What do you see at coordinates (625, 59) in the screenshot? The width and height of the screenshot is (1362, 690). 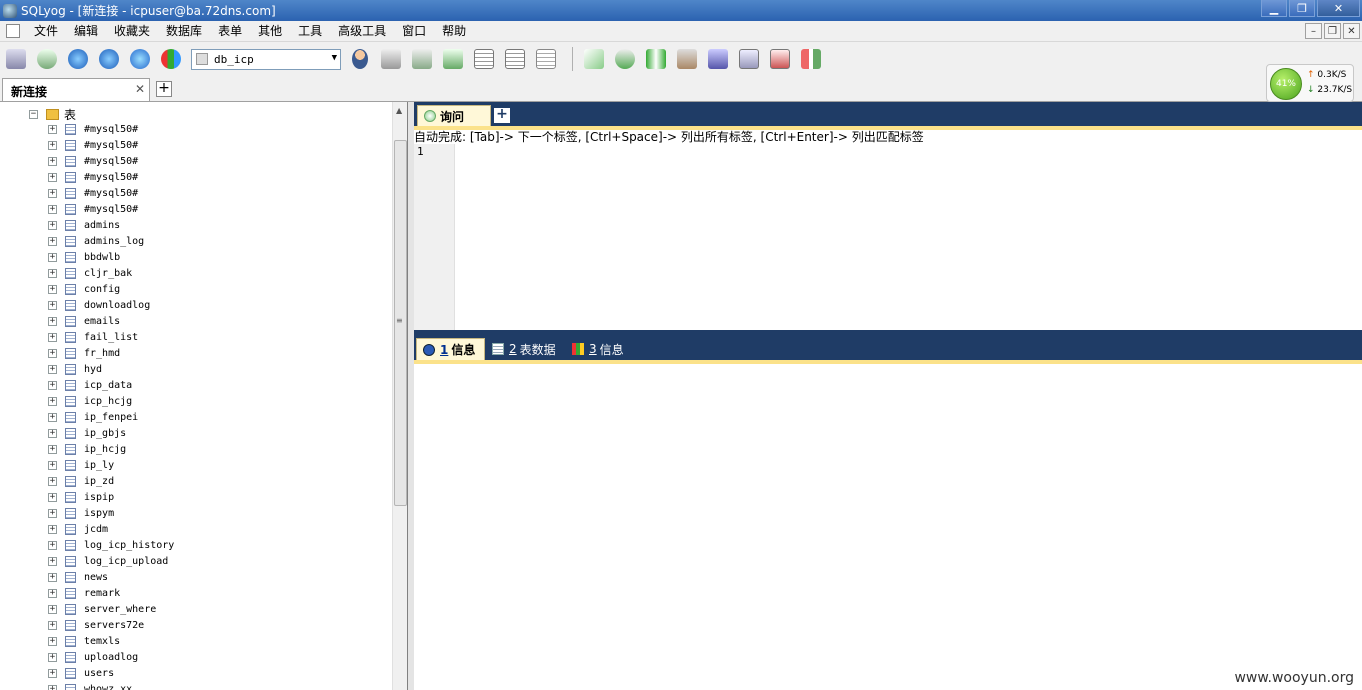 I see `schema-sync-icon` at bounding box center [625, 59].